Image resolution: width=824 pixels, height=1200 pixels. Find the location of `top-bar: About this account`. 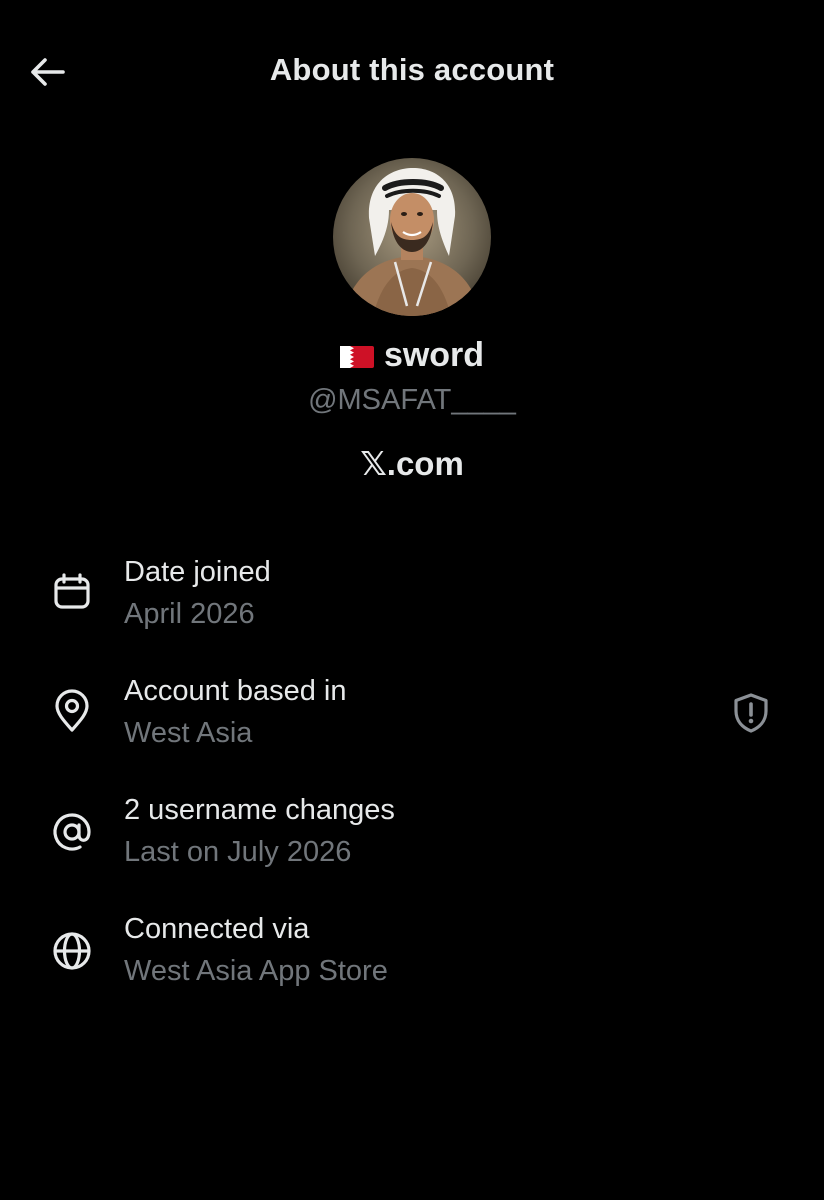

top-bar: About this account is located at coordinates (412, 72).